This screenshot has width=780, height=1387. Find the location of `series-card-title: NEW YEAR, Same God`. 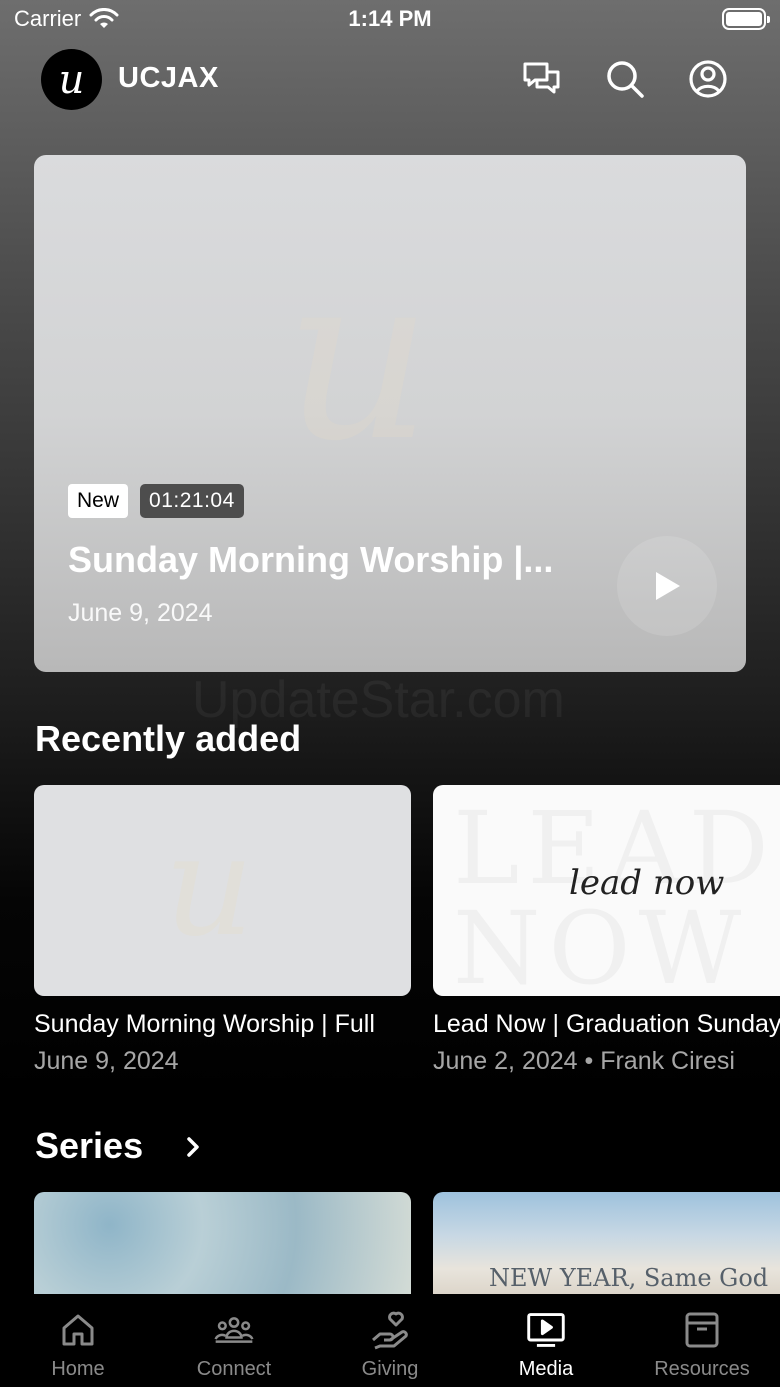

series-card-title: NEW YEAR, Same God is located at coordinates (629, 1278).